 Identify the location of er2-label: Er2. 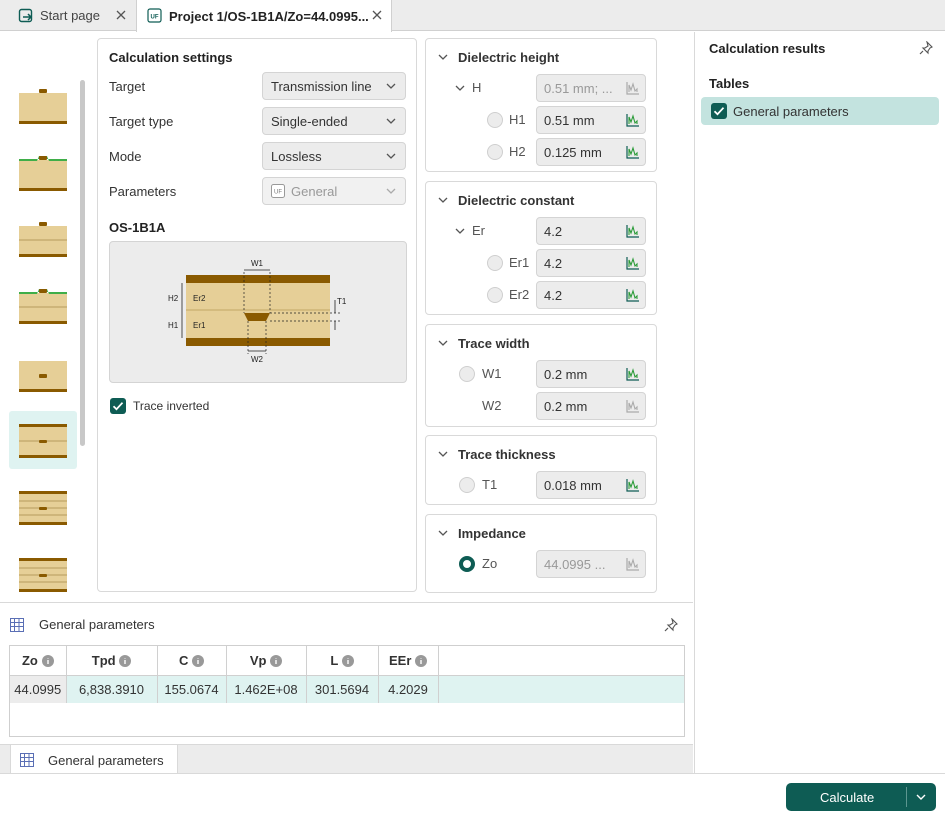
(519, 294).